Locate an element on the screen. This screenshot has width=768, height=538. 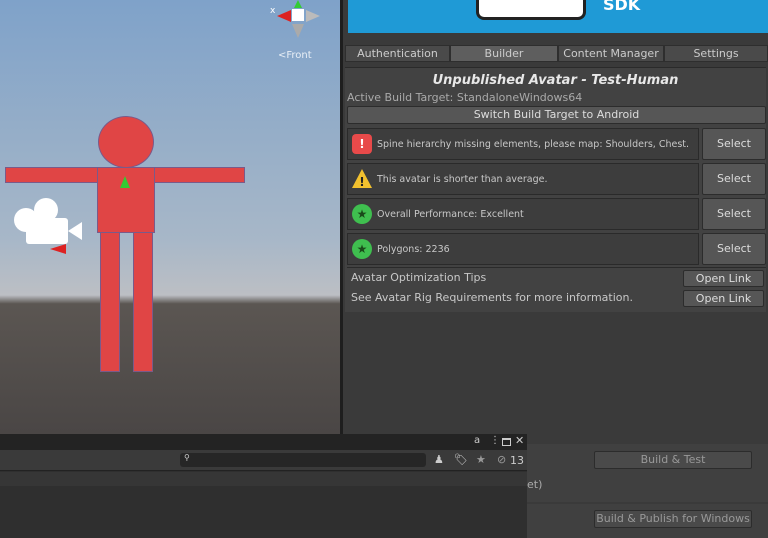
message-row: ★ Overall Performance: Excellent is located at coordinates (523, 214).